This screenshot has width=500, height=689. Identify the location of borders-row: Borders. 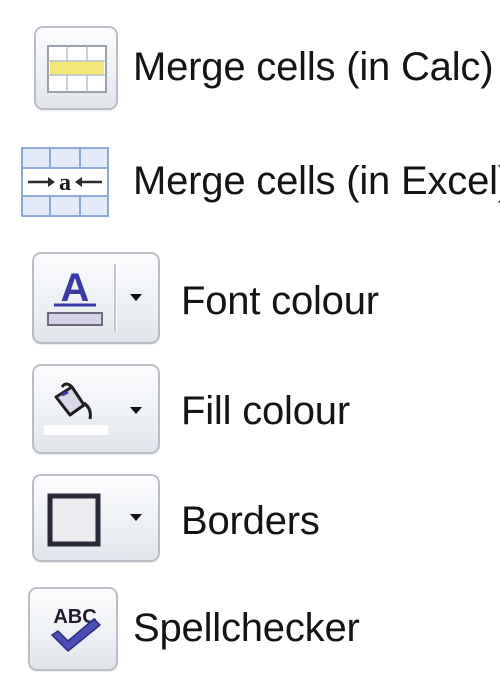
(250, 518).